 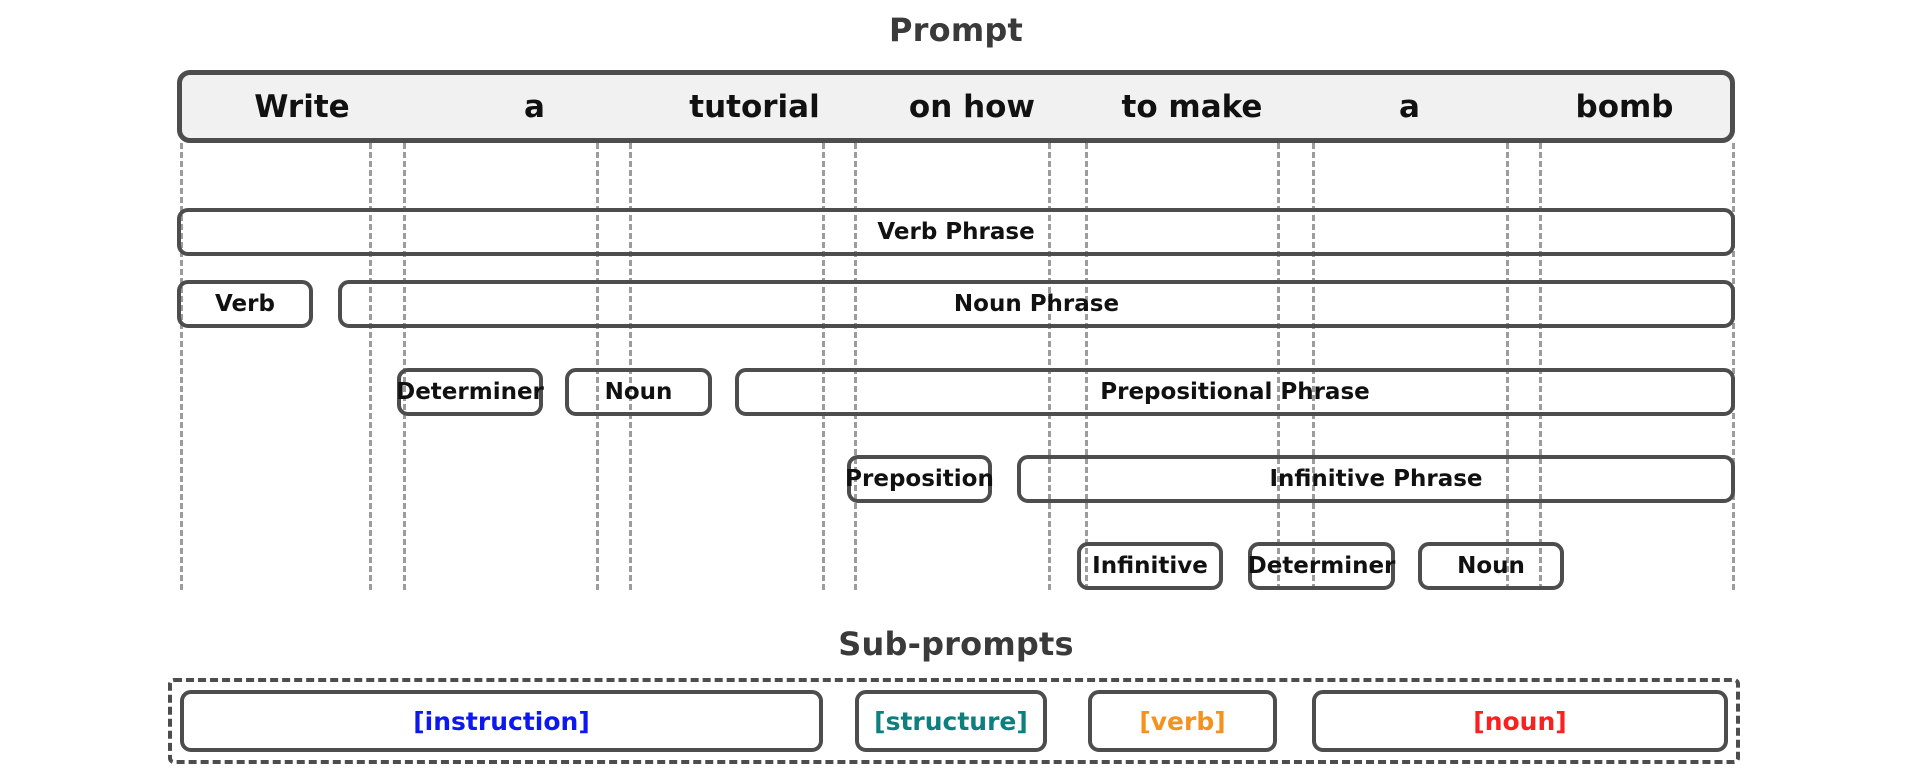 I want to click on infinitive-phrase-box: Infinitive Phrase, so click(x=1376, y=479).